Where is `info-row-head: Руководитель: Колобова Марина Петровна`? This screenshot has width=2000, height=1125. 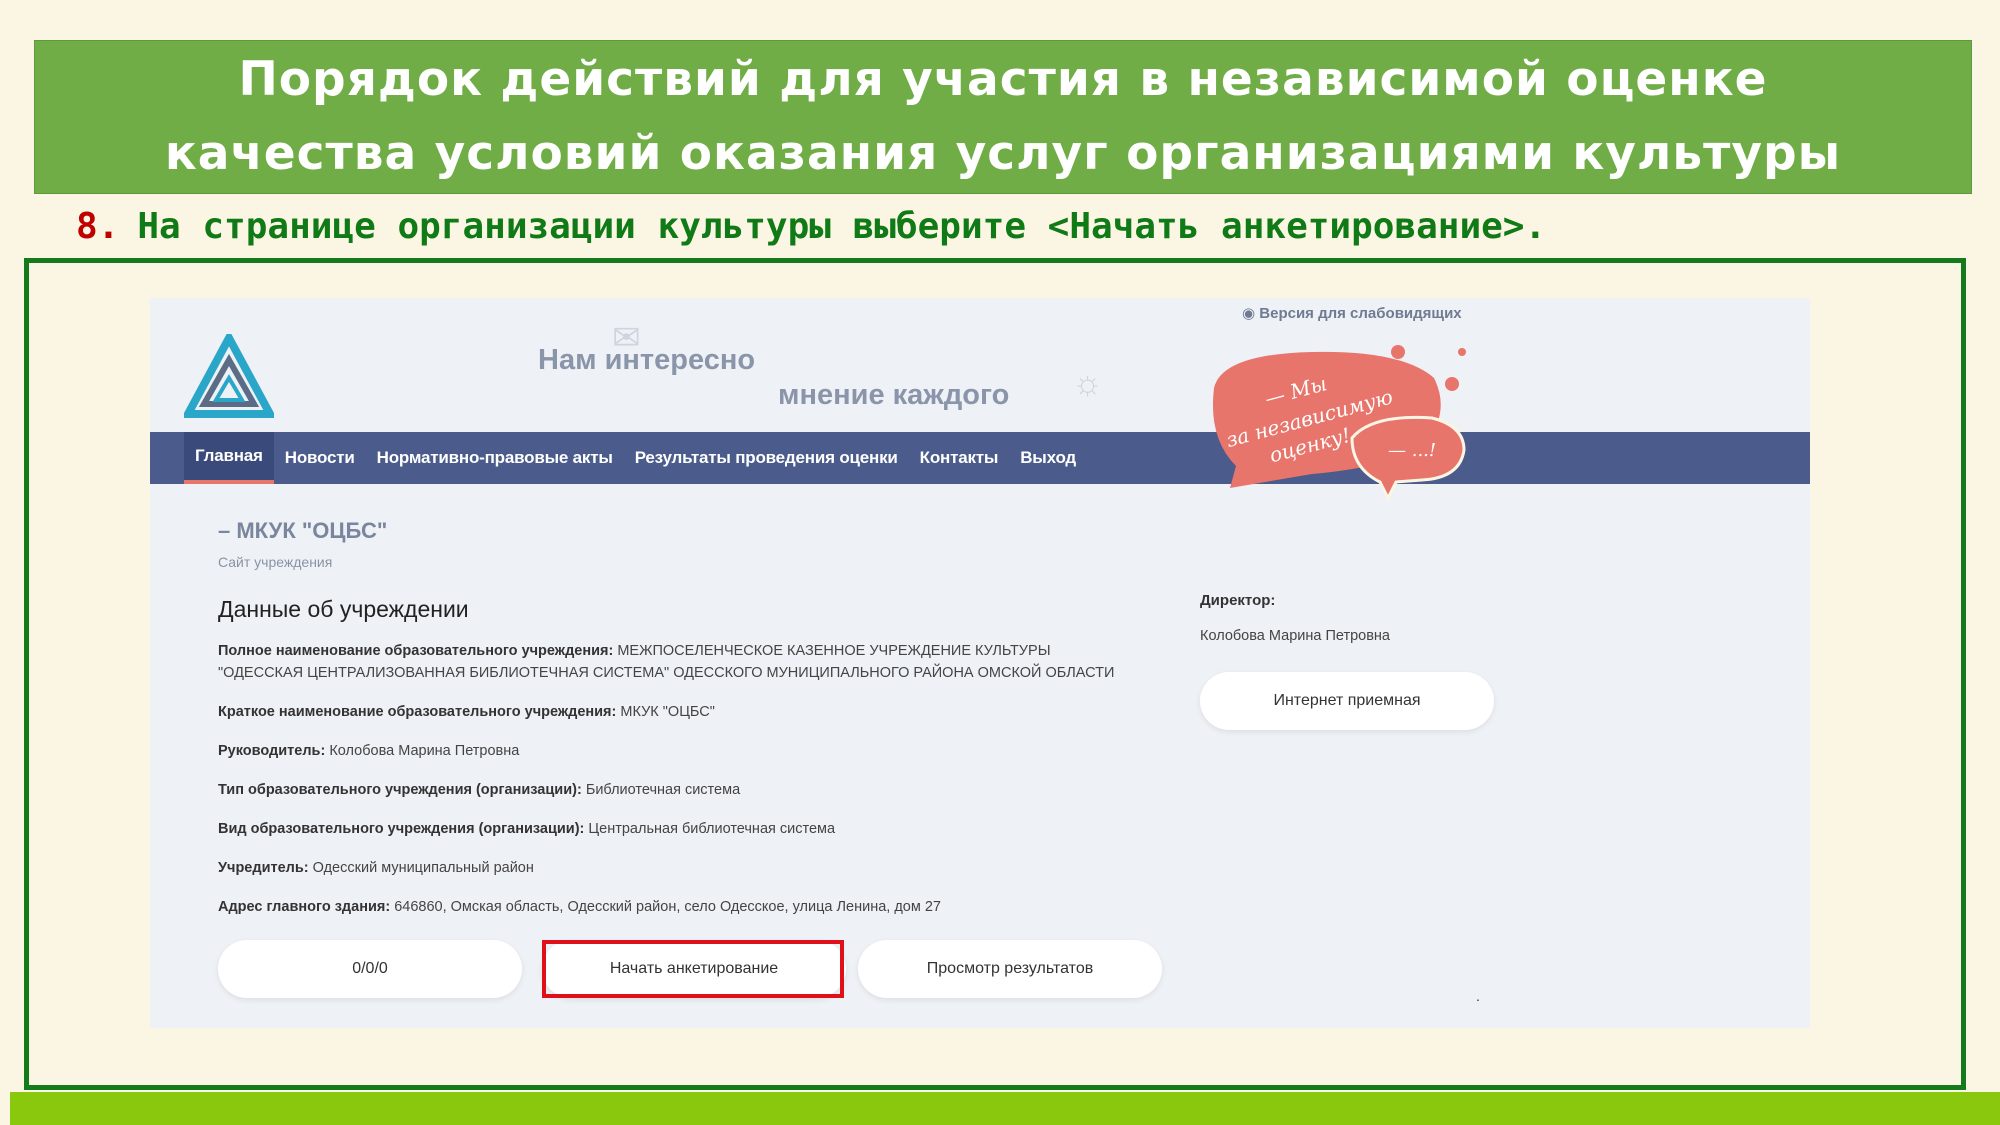
info-row-head: Руководитель: Колобова Марина Петровна is located at coordinates (673, 751).